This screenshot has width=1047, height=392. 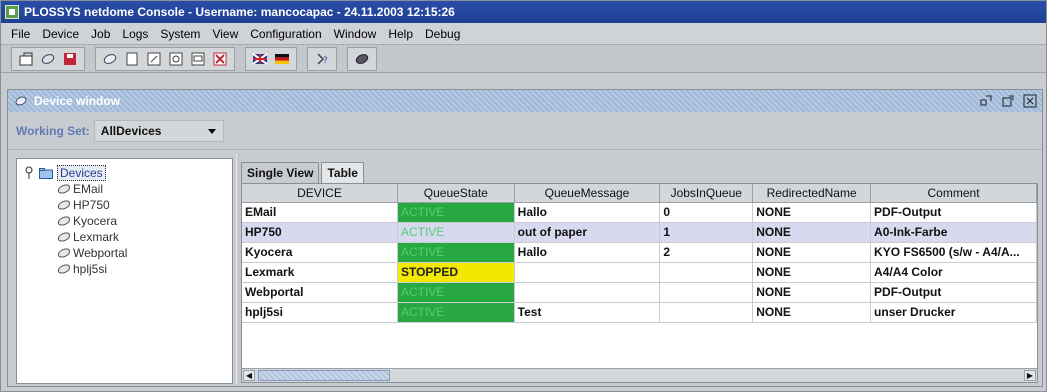 I want to click on tree-item-label: hplj5si, so click(x=90, y=269).